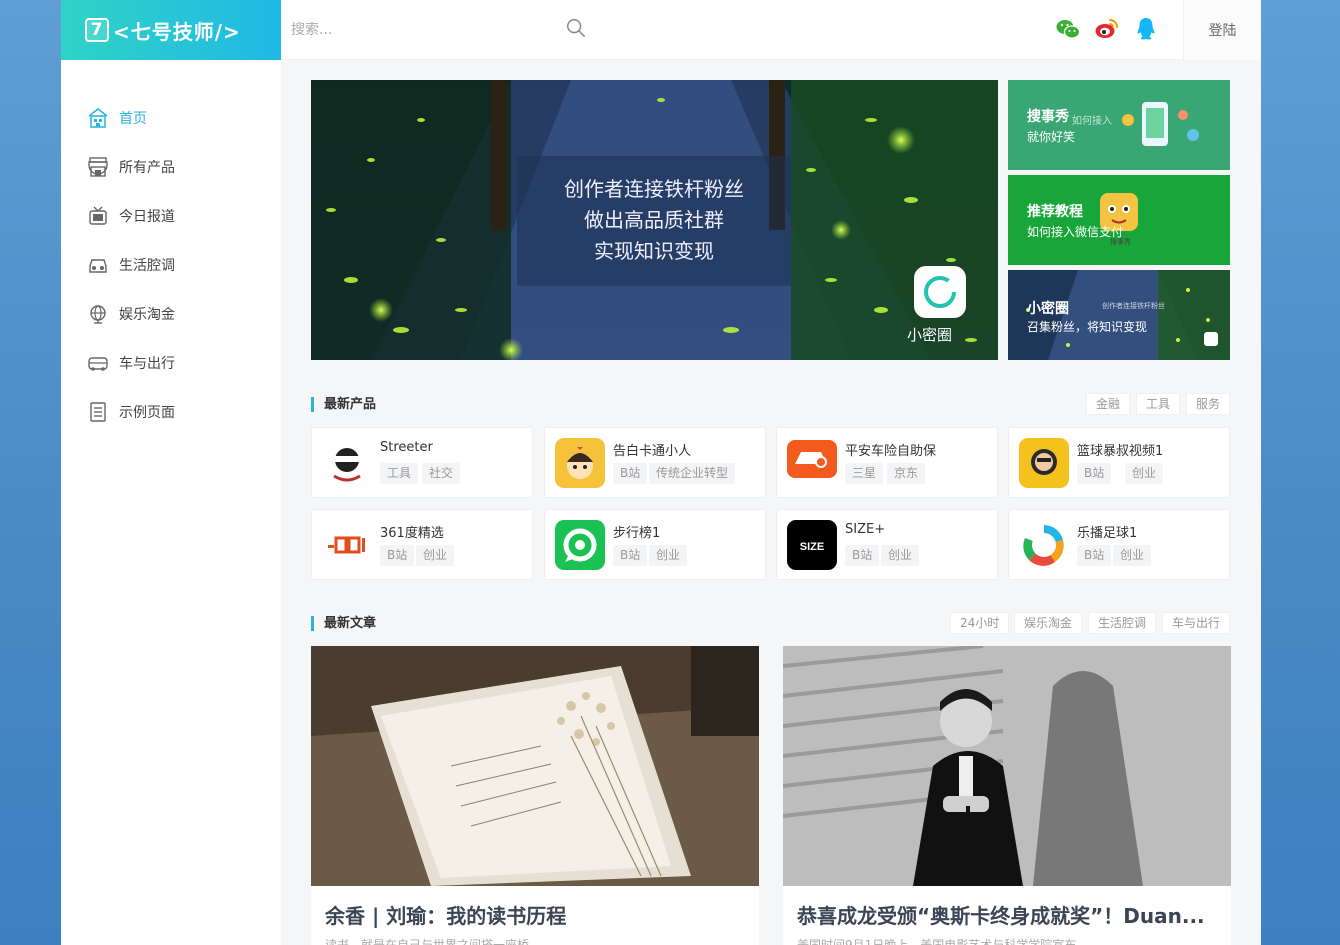  Describe the element at coordinates (133, 119) in the screenshot. I see `sidebar-item-label: 首页` at that location.